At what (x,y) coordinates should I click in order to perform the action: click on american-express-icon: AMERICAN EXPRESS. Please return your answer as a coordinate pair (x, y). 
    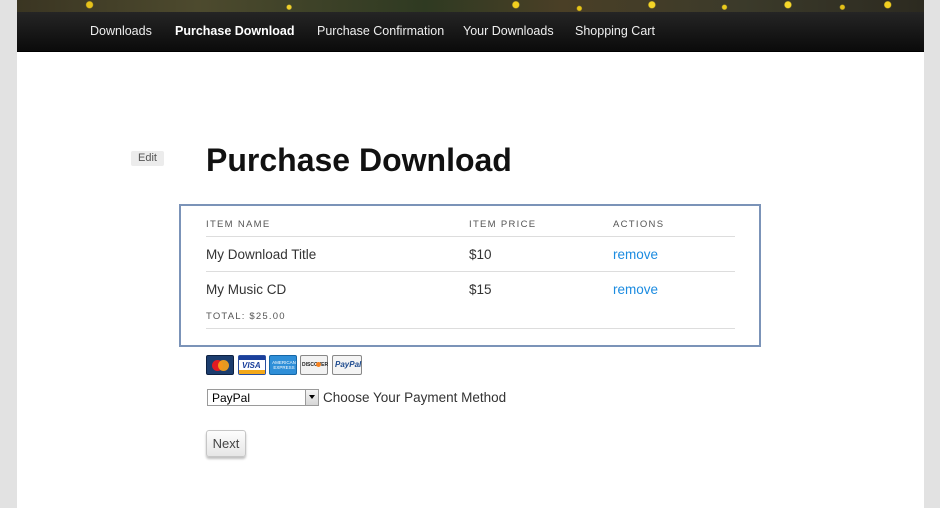
    Looking at the image, I should click on (283, 365).